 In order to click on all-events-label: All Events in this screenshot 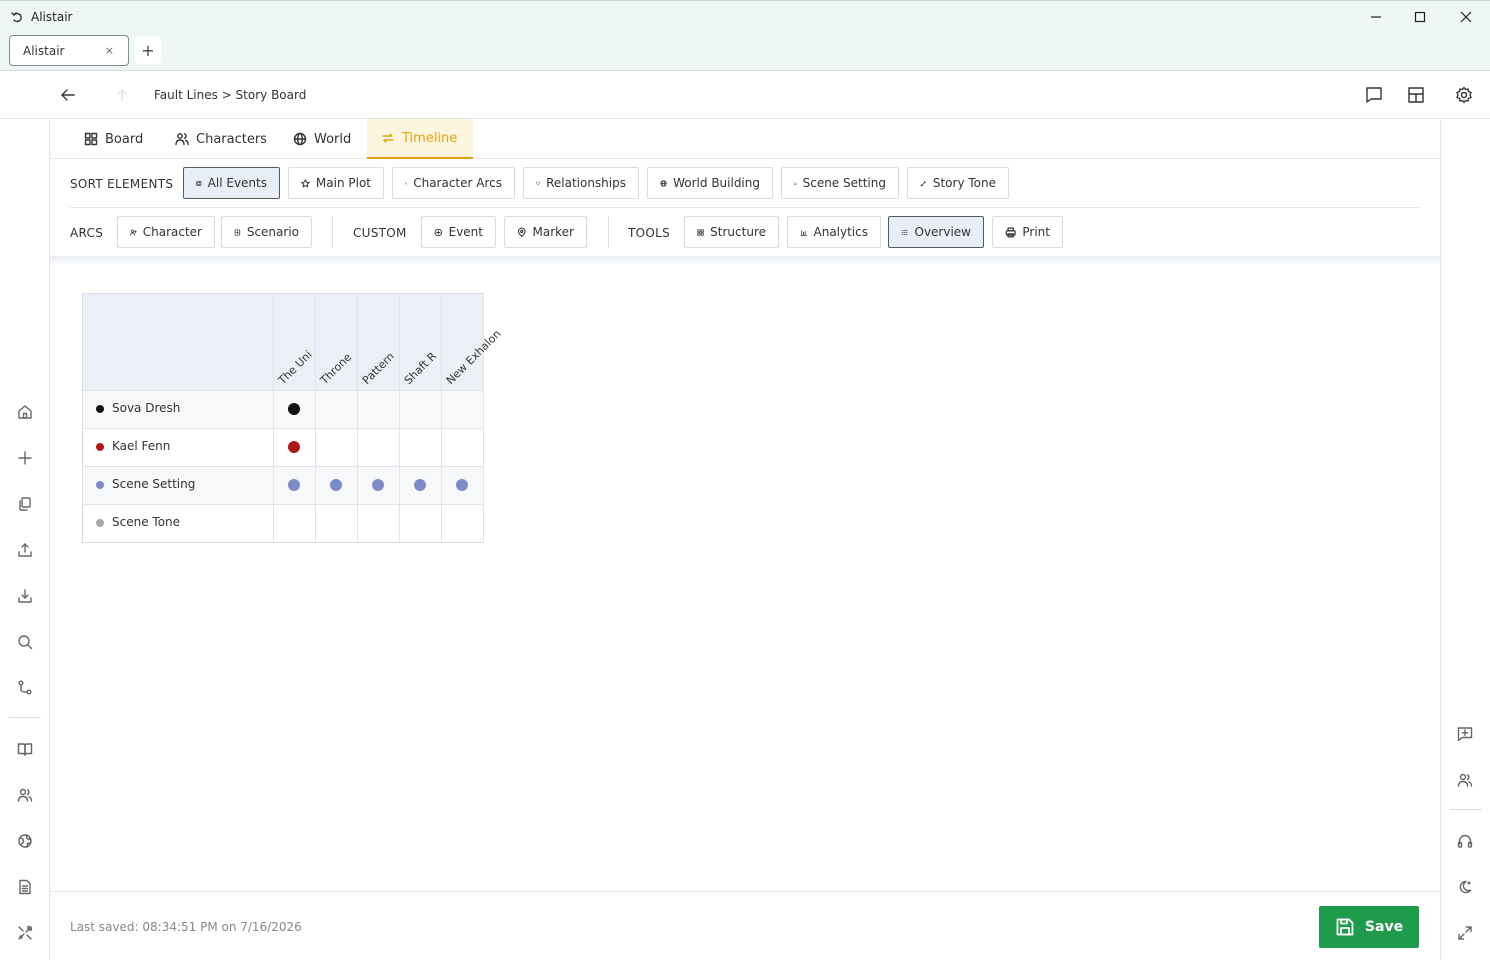, I will do `click(237, 183)`.